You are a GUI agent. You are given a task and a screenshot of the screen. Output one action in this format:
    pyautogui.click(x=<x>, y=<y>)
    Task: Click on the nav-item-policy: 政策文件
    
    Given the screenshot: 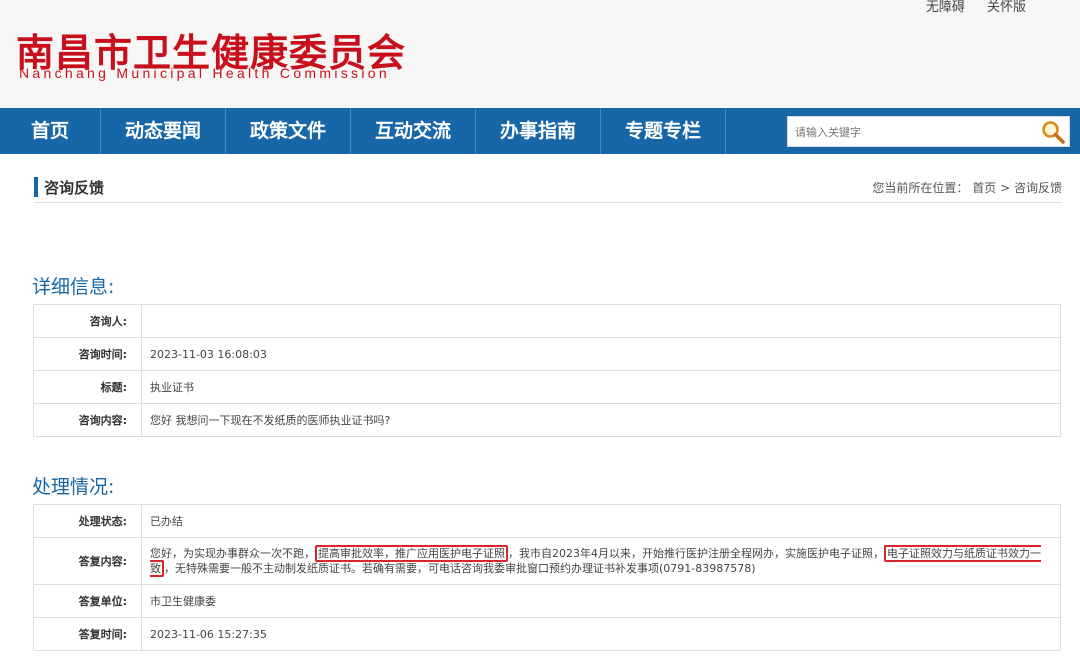 What is the action you would take?
    pyautogui.click(x=288, y=131)
    